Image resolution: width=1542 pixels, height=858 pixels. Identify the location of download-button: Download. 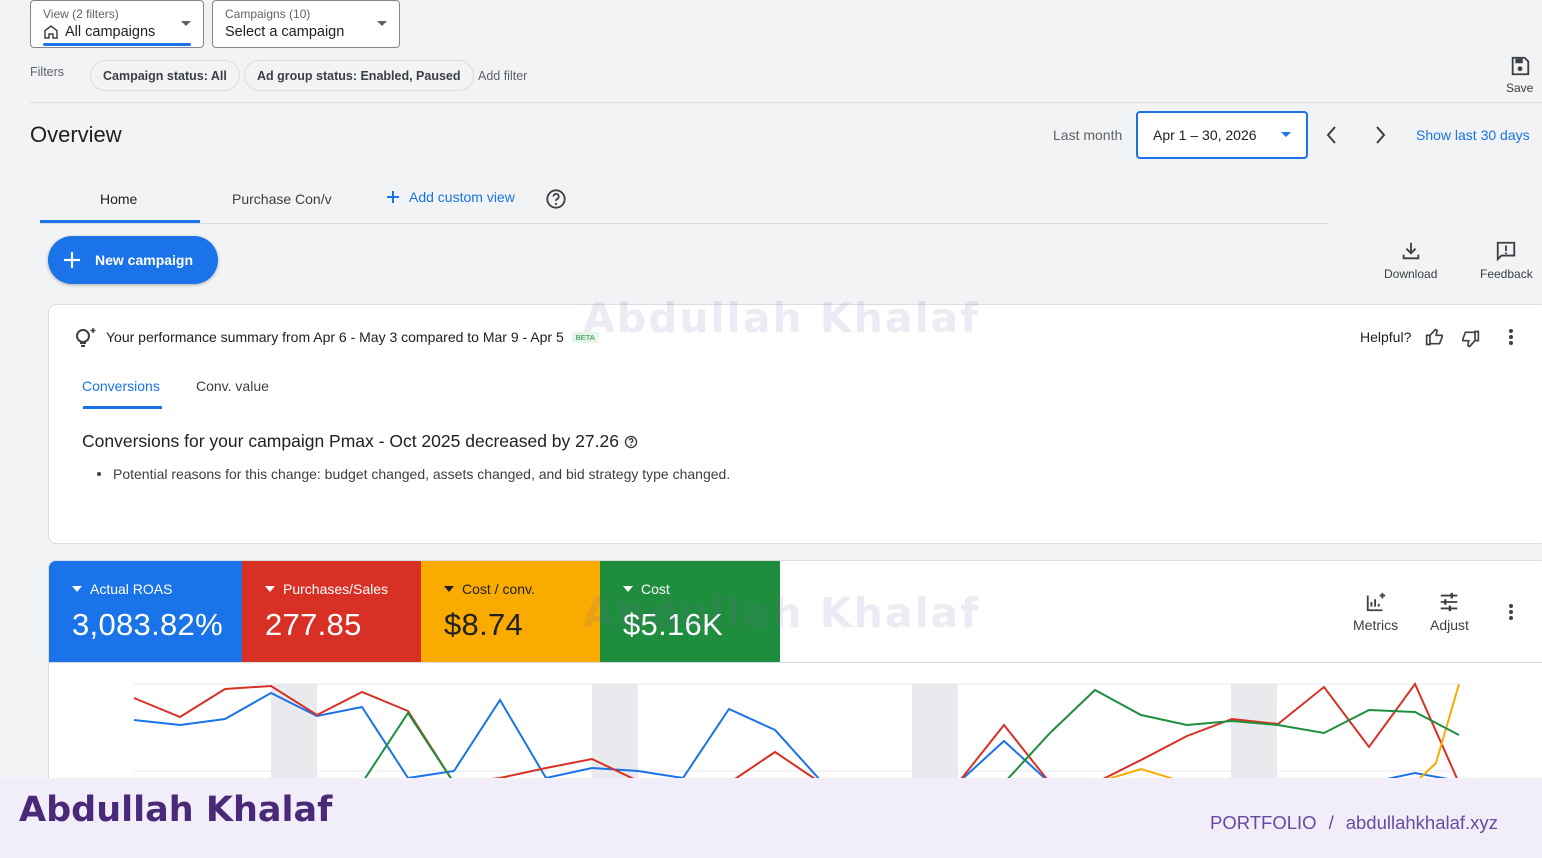
(1410, 260).